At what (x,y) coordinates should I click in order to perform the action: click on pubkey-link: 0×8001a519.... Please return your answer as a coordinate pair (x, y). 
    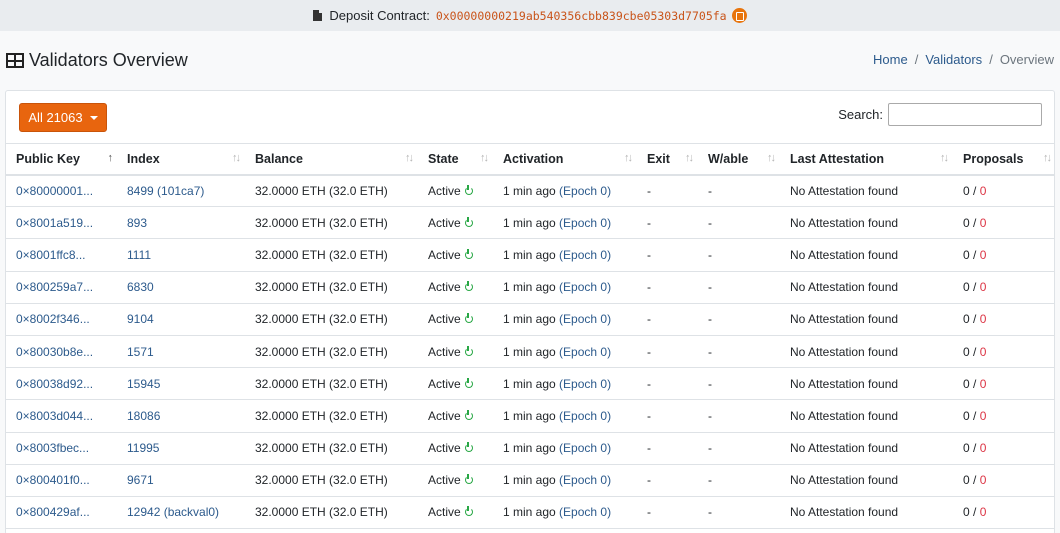
    Looking at the image, I should click on (54, 223).